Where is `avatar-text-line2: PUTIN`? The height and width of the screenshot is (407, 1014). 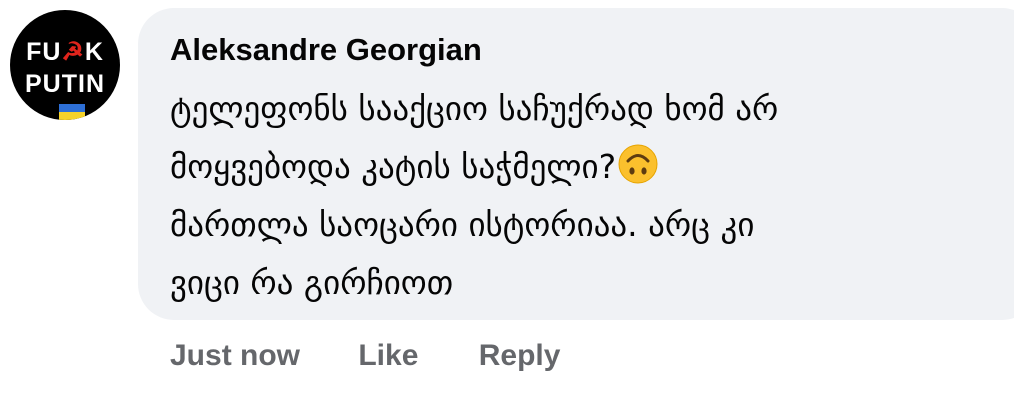 avatar-text-line2: PUTIN is located at coordinates (65, 84).